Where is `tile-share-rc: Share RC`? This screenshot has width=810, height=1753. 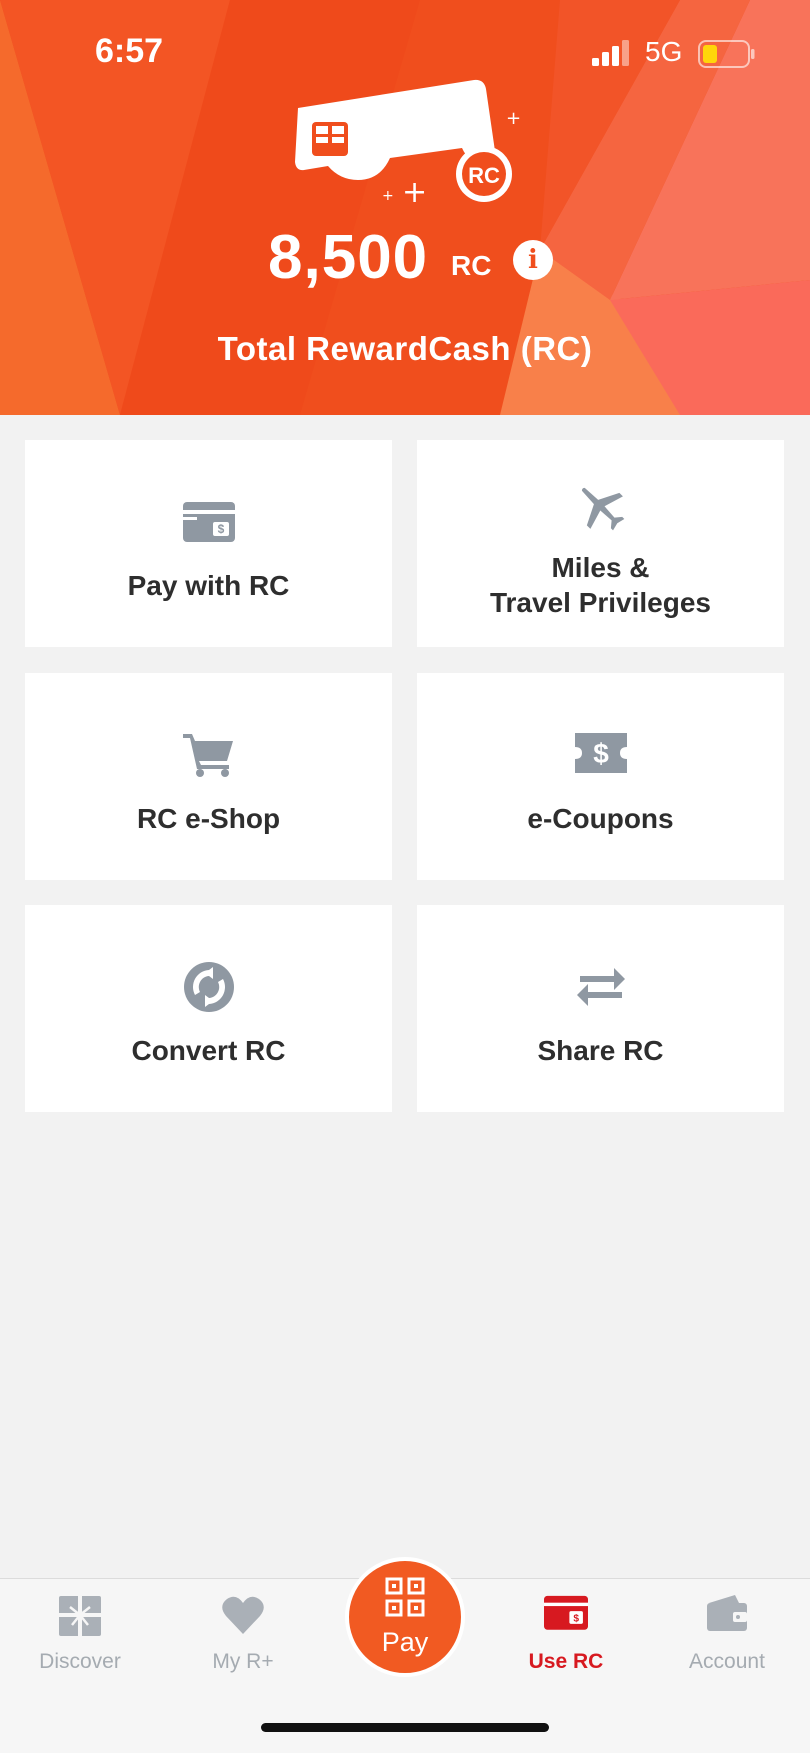 tile-share-rc: Share RC is located at coordinates (600, 1008).